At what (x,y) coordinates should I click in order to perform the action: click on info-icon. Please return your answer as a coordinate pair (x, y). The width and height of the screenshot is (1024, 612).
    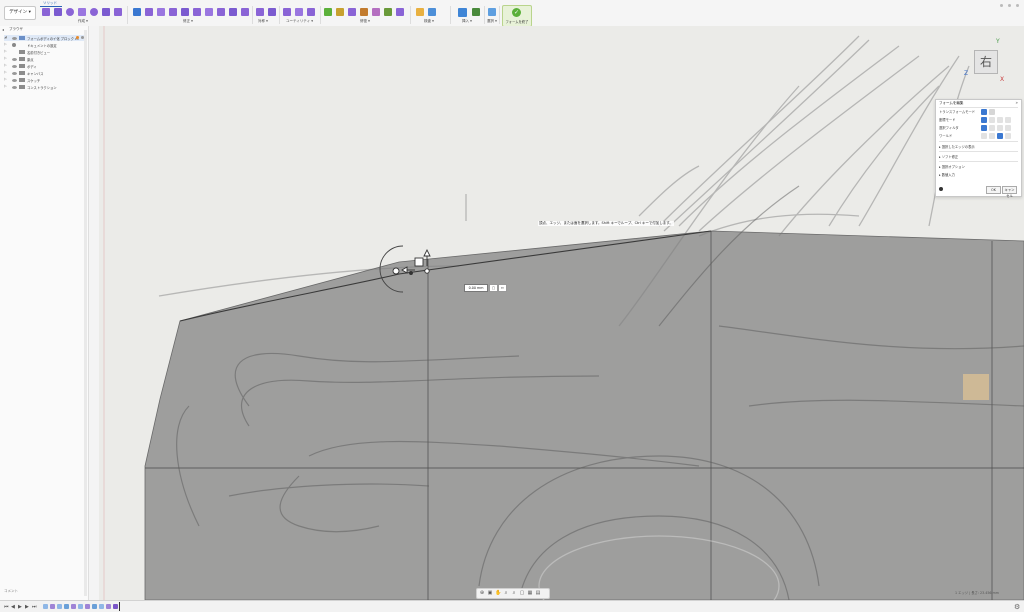
    Looking at the image, I should click on (941, 189).